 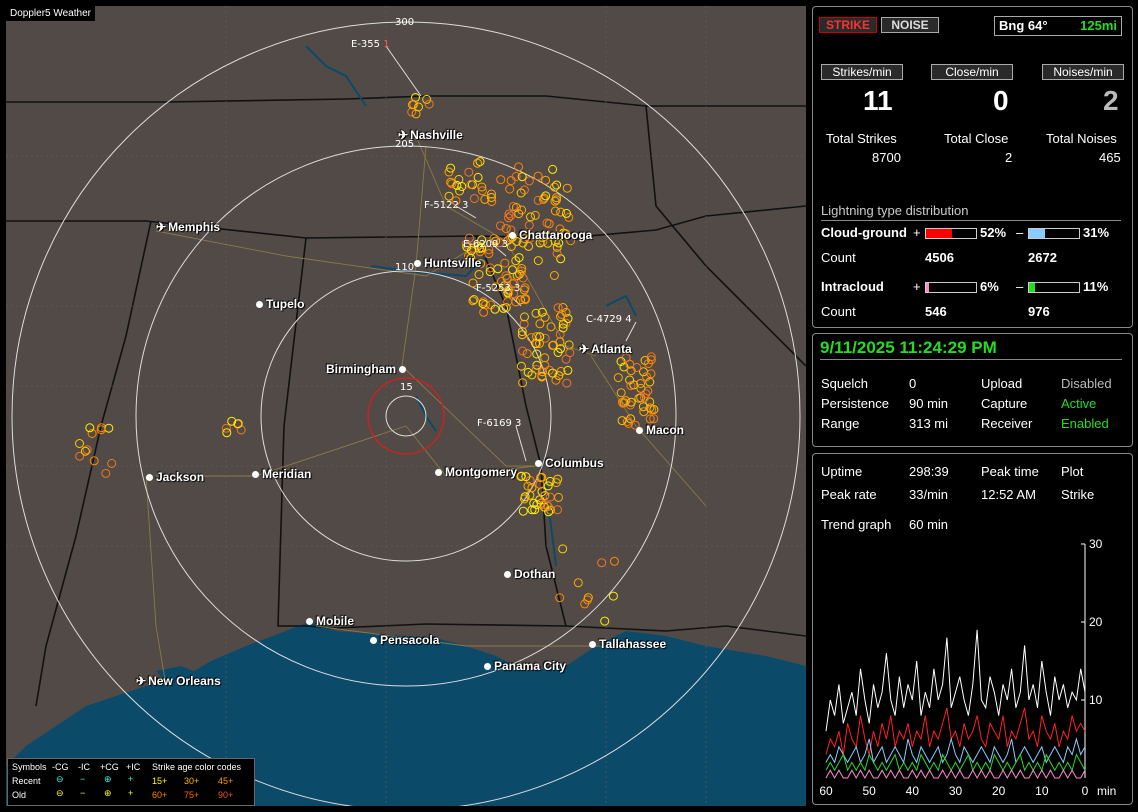 What do you see at coordinates (1085, 423) in the screenshot?
I see `receiver-status: Enabled` at bounding box center [1085, 423].